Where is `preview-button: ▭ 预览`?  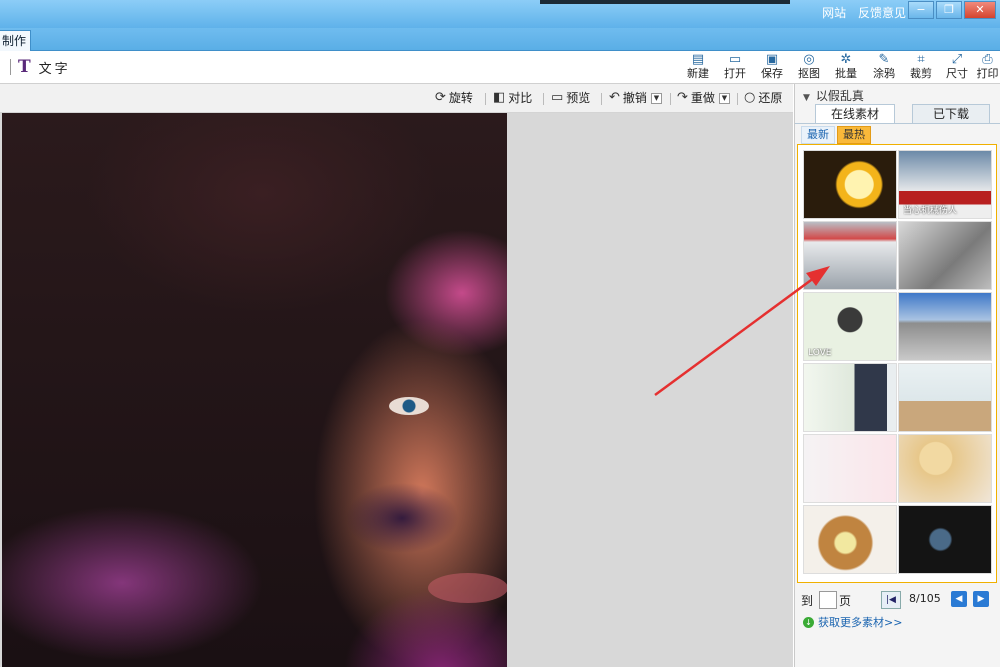 preview-button: ▭ 预览 is located at coordinates (570, 98).